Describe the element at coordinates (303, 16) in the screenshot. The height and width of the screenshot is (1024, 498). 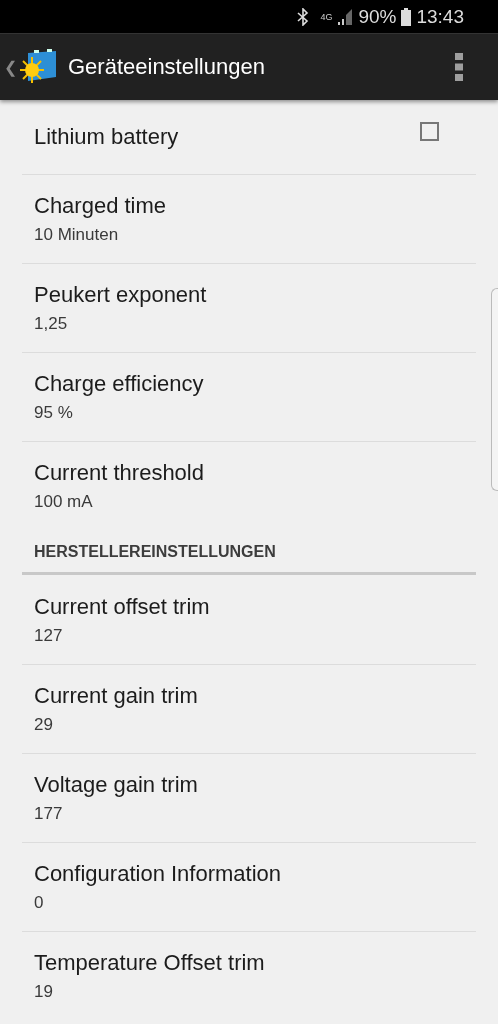
I see `bluetooth-icon` at that location.